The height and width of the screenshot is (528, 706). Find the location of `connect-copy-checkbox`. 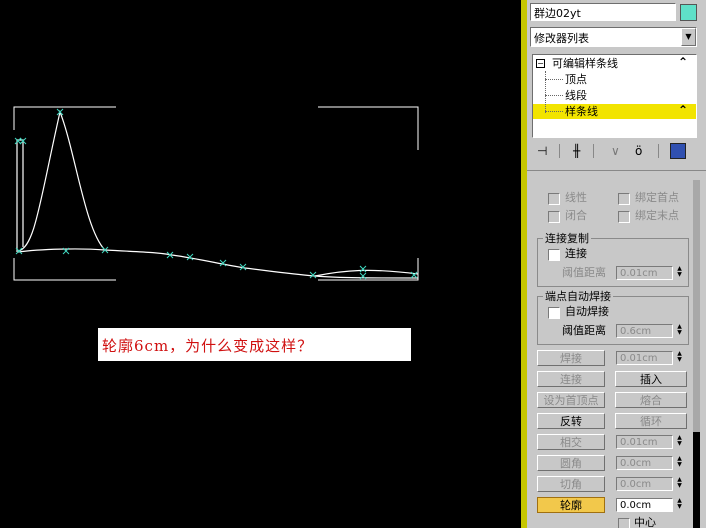

connect-copy-checkbox is located at coordinates (554, 255).